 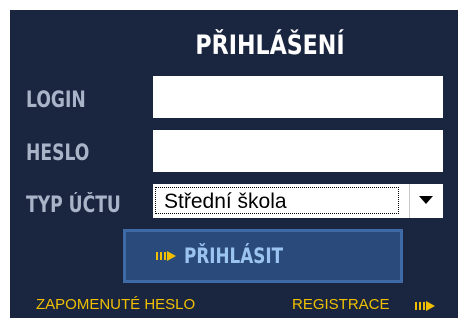 I want to click on password-input, so click(x=298, y=151).